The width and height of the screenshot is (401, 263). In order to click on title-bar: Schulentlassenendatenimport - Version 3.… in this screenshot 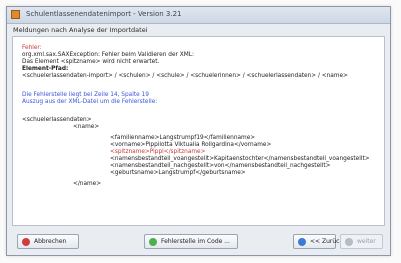, I will do `click(198, 15)`.